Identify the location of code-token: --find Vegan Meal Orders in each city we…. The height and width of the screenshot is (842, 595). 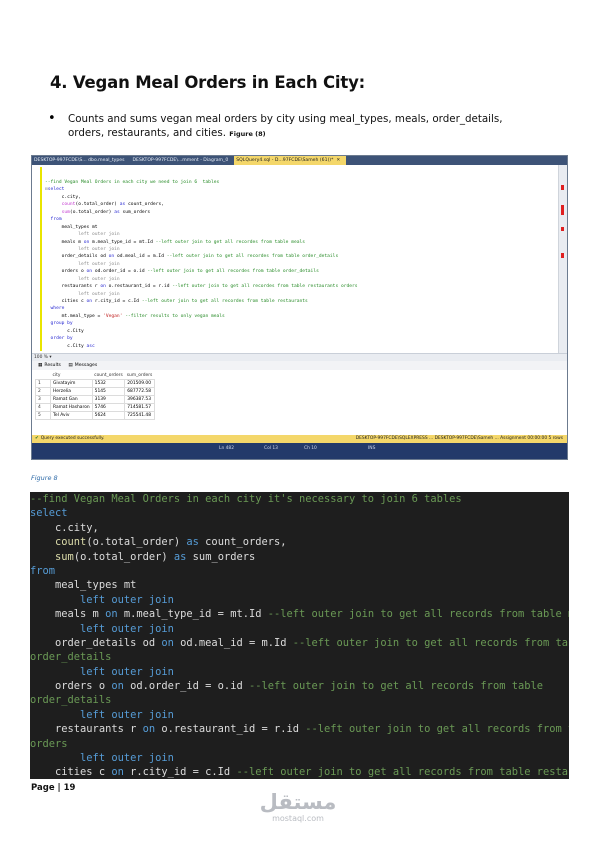
(132, 182).